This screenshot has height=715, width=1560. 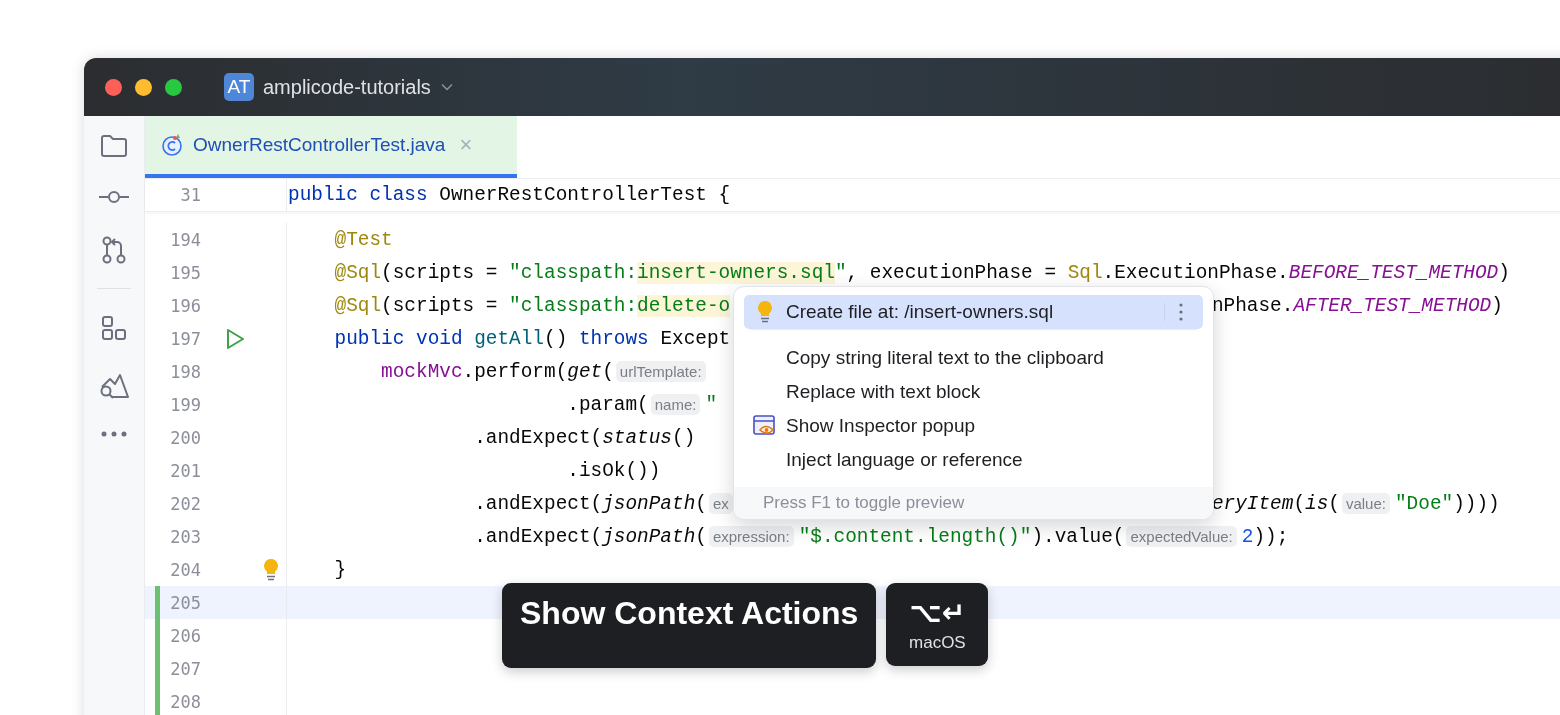 What do you see at coordinates (185, 272) in the screenshot?
I see `line-number: 195` at bounding box center [185, 272].